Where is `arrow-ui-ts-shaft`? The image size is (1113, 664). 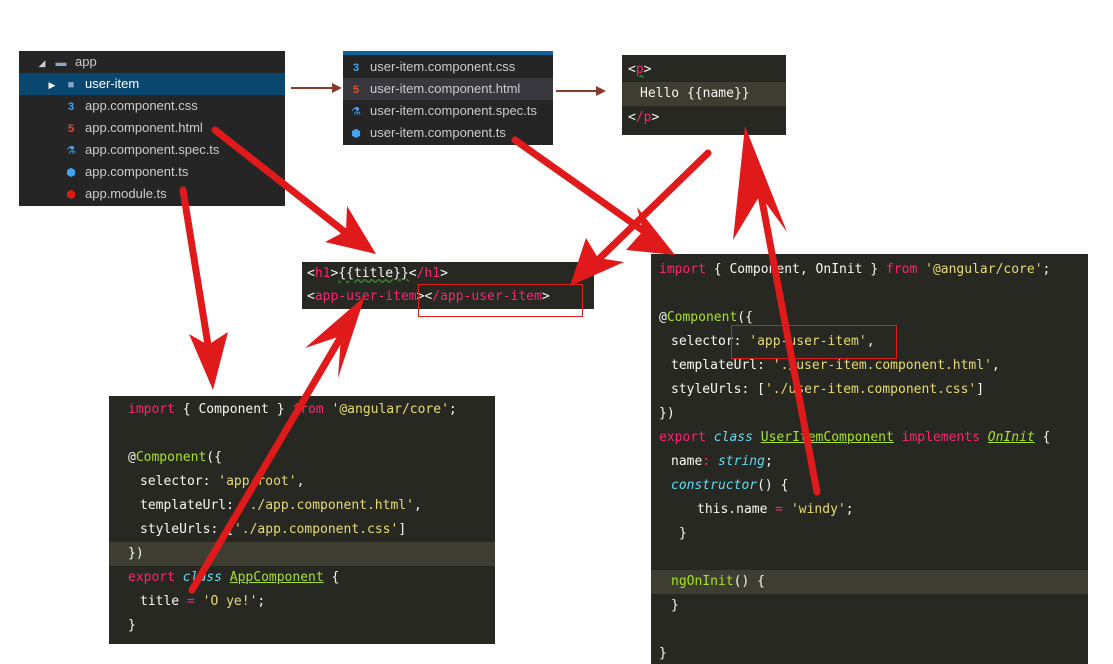
arrow-ui-ts-shaft is located at coordinates (580, 186).